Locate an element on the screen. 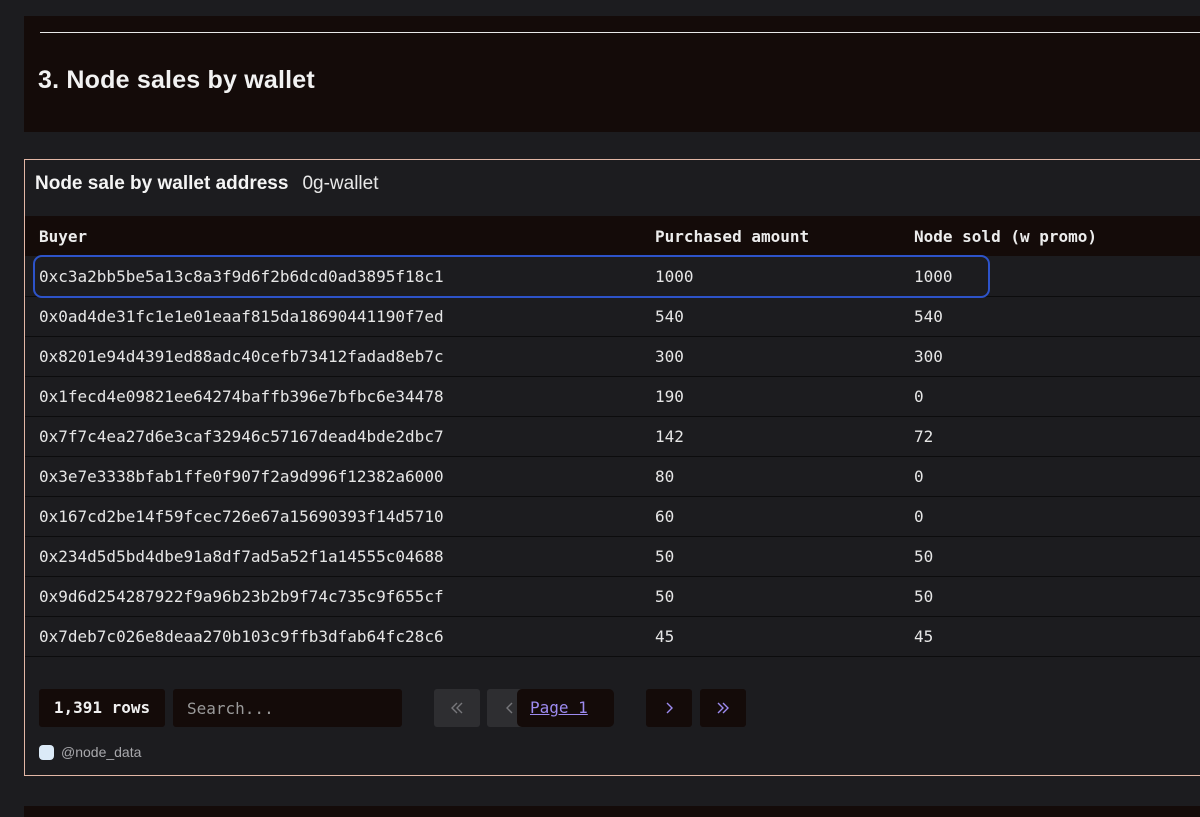  last-page-button is located at coordinates (723, 708).